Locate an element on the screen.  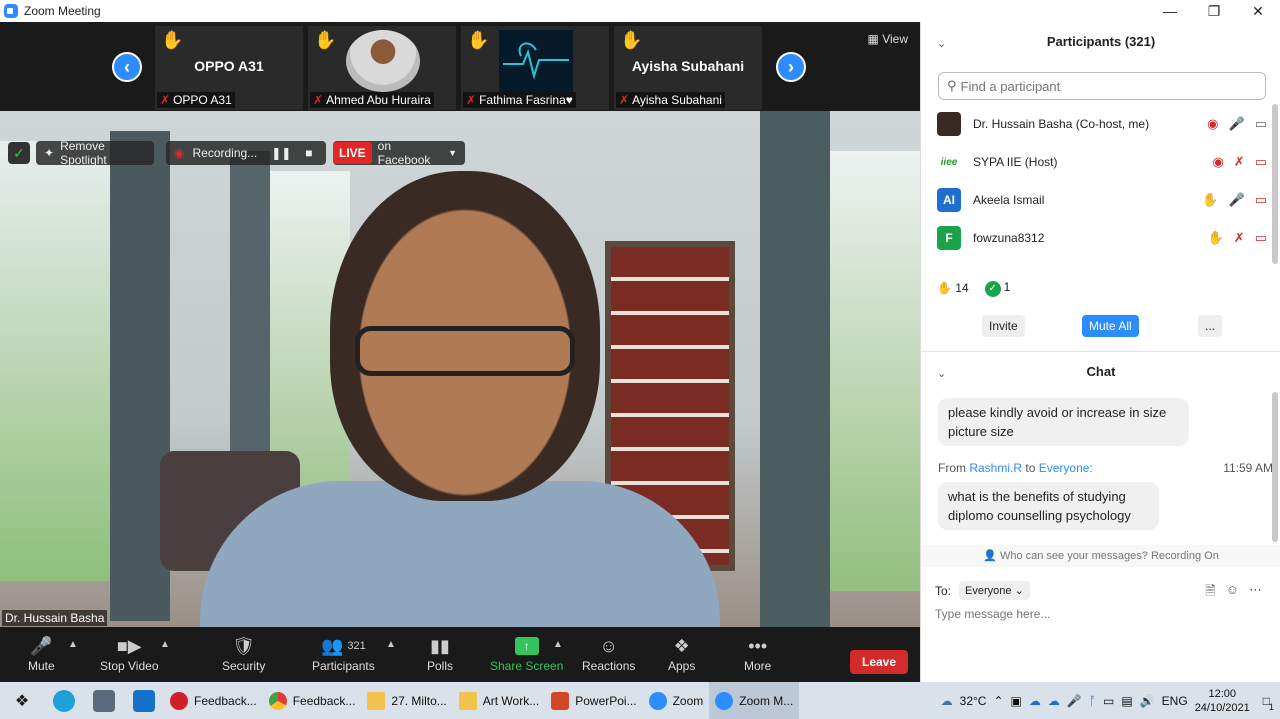
share-arrow-icon: ↑ is located at coordinates (526, 646).